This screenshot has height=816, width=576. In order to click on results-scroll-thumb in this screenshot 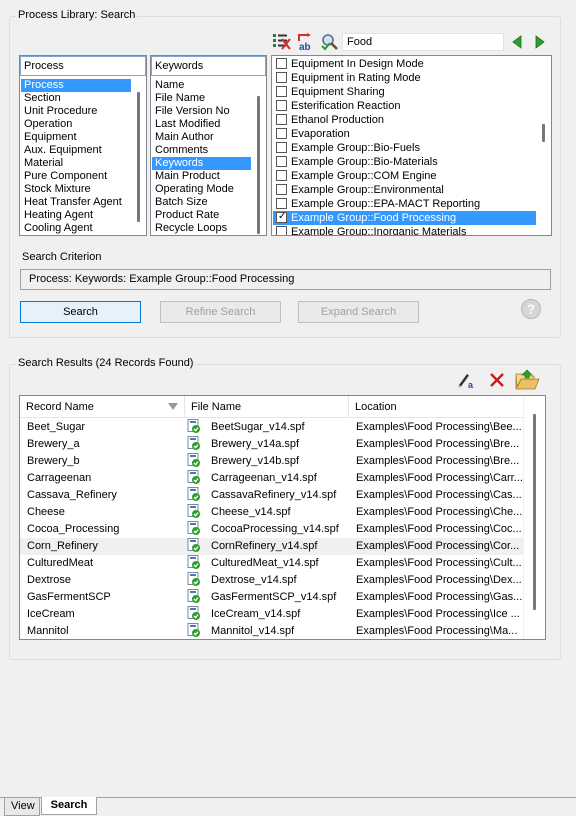, I will do `click(534, 512)`.